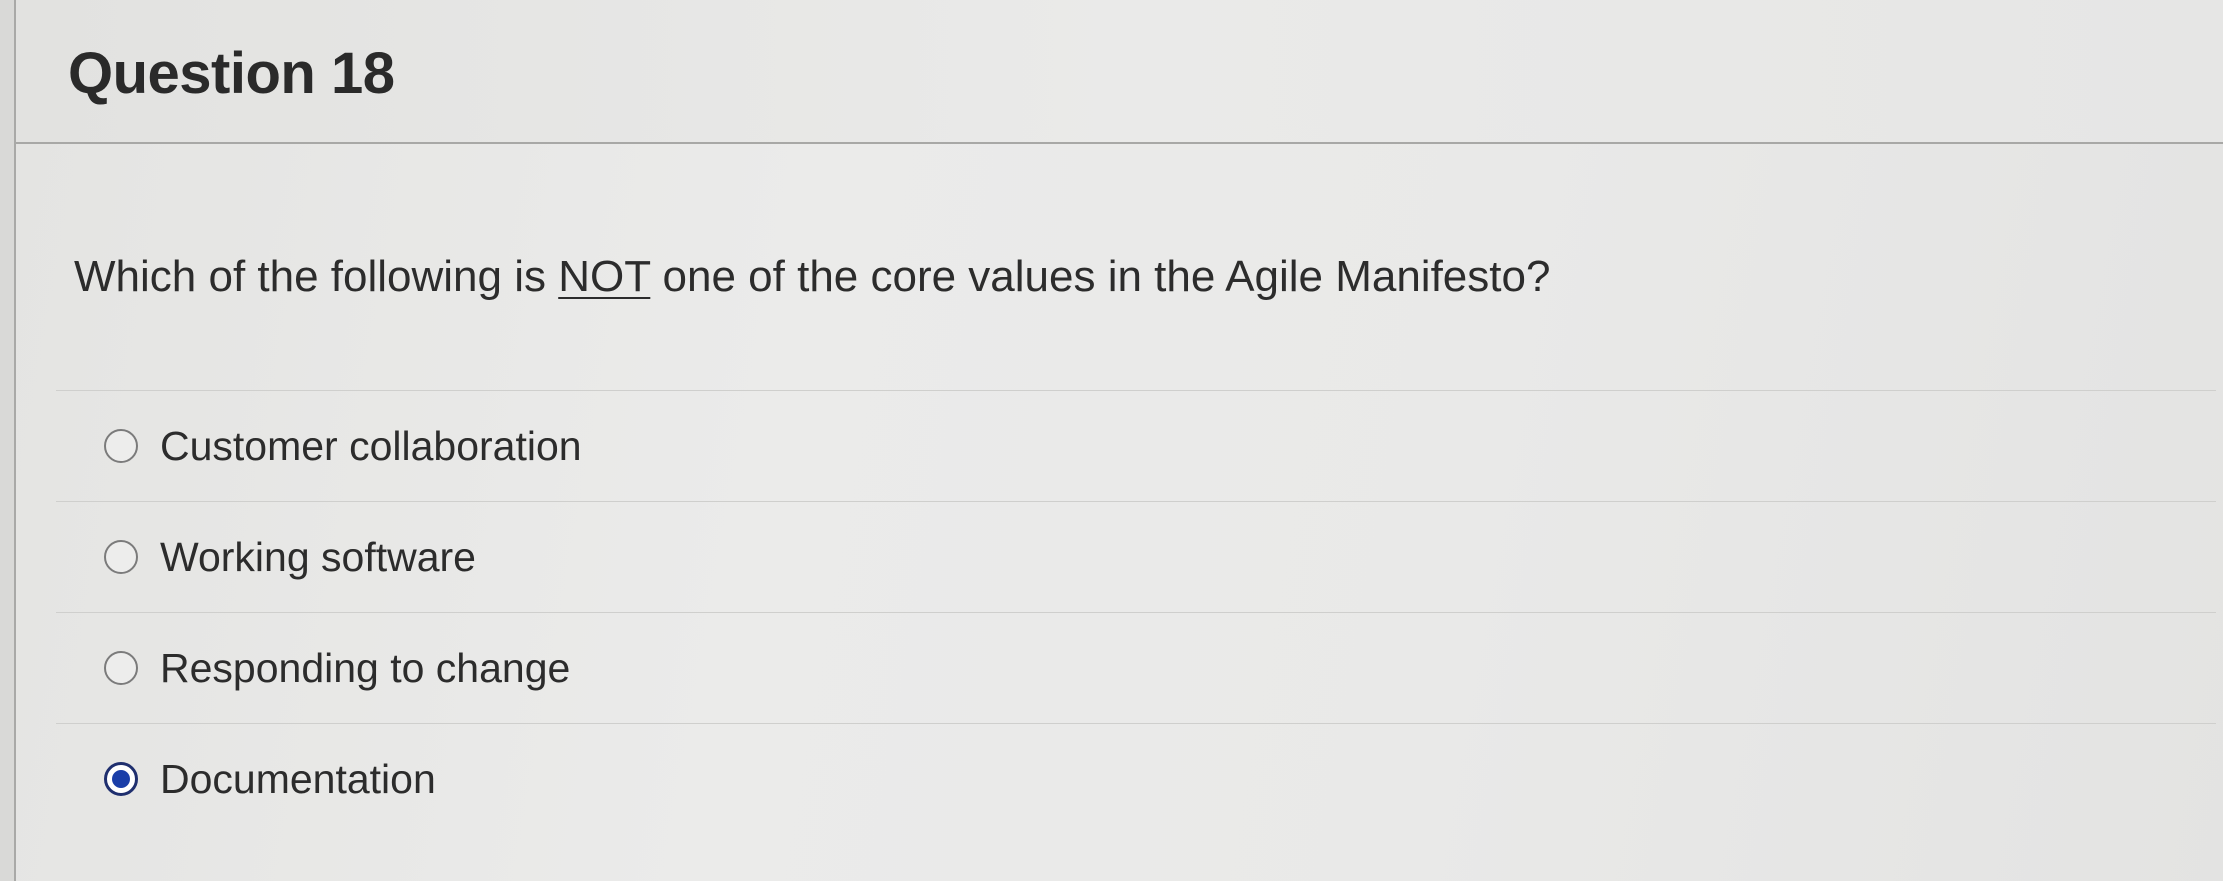  I want to click on answer-option-documentation: Documentation, so click(1136, 778).